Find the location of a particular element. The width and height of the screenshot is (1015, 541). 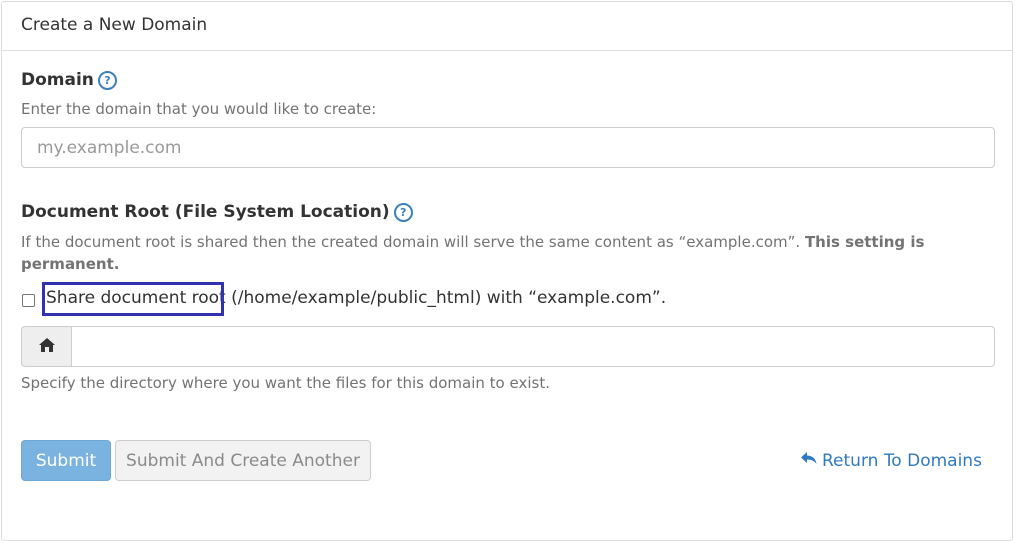

return-to-domains-label: Return To Domains is located at coordinates (902, 460).